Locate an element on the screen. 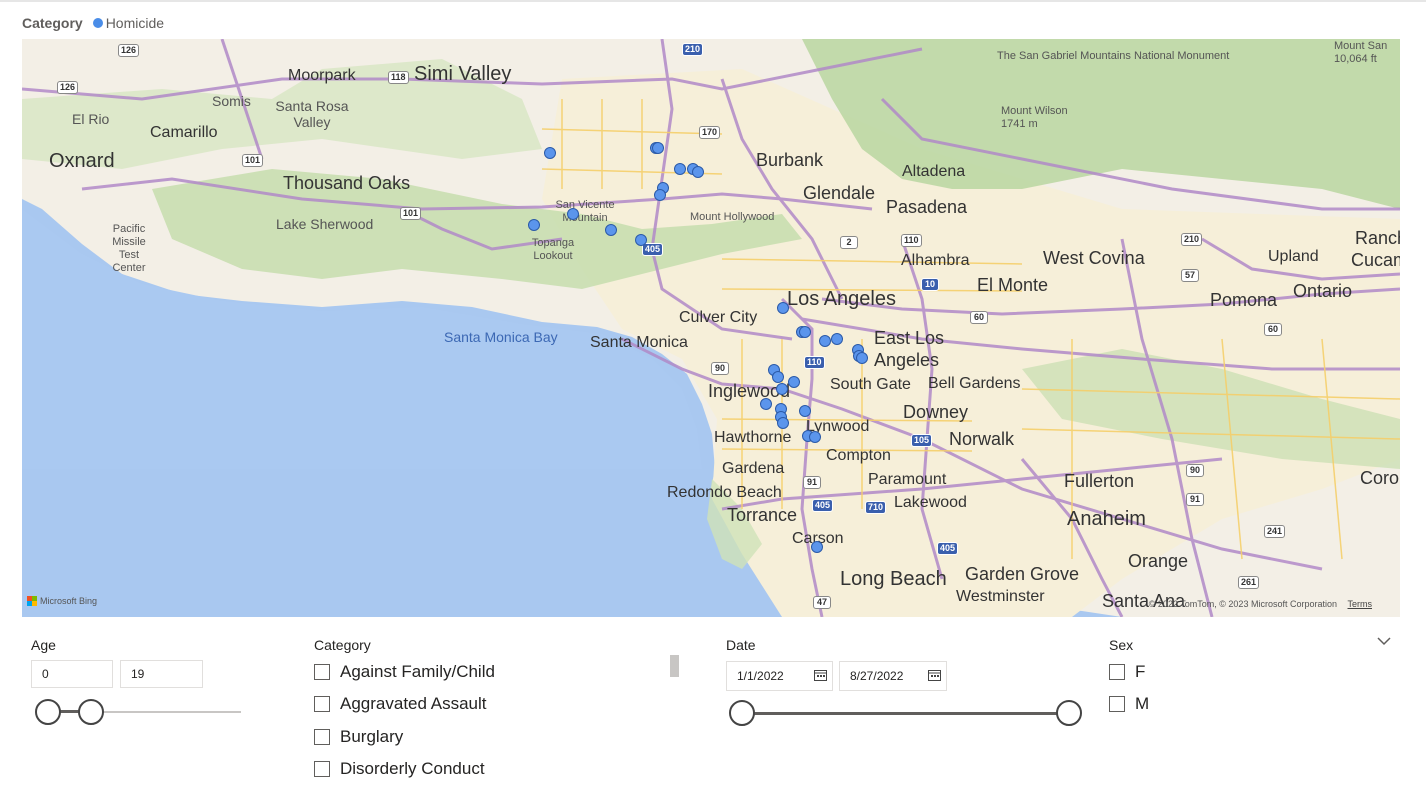  label-corona: Coro is located at coordinates (1380, 478).